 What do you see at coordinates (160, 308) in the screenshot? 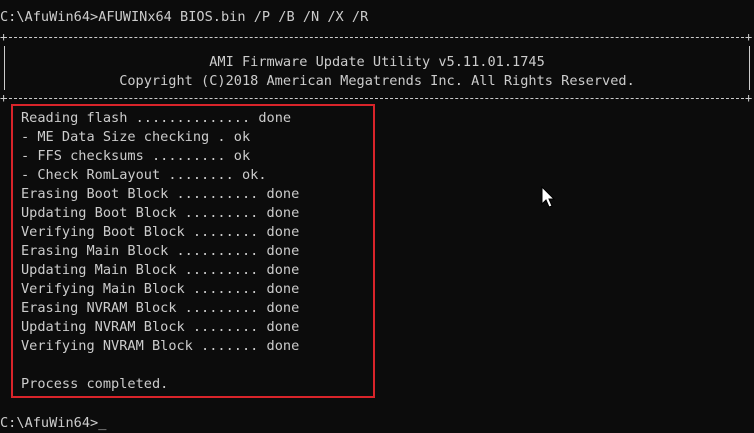
I see `log-line: Erasing NVRAM Block ......... done` at bounding box center [160, 308].